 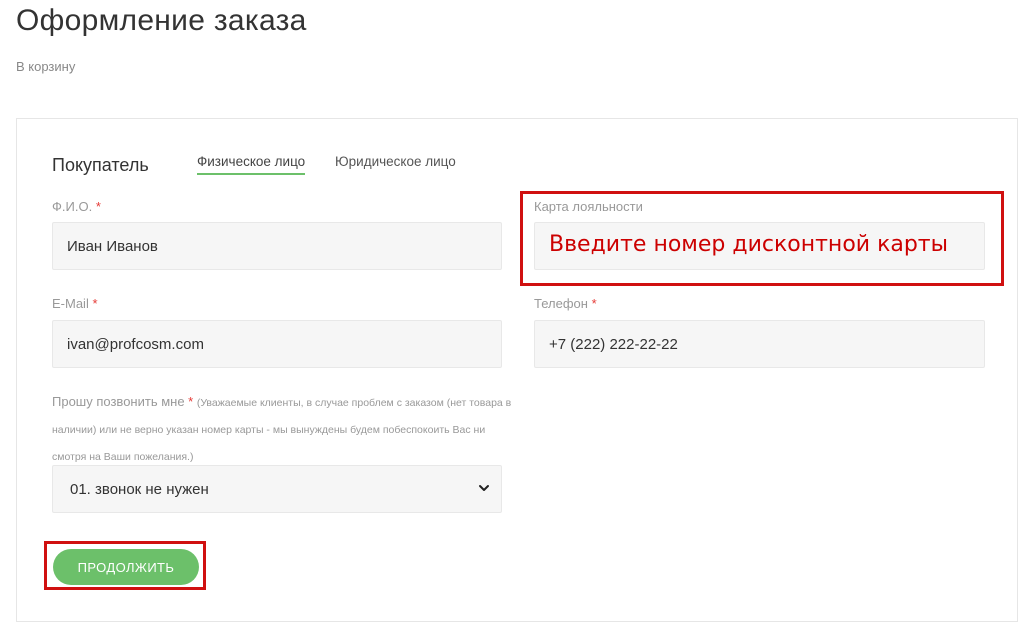 I want to click on continue-button: ПРОДОЛЖИТЬ, so click(x=126, y=567).